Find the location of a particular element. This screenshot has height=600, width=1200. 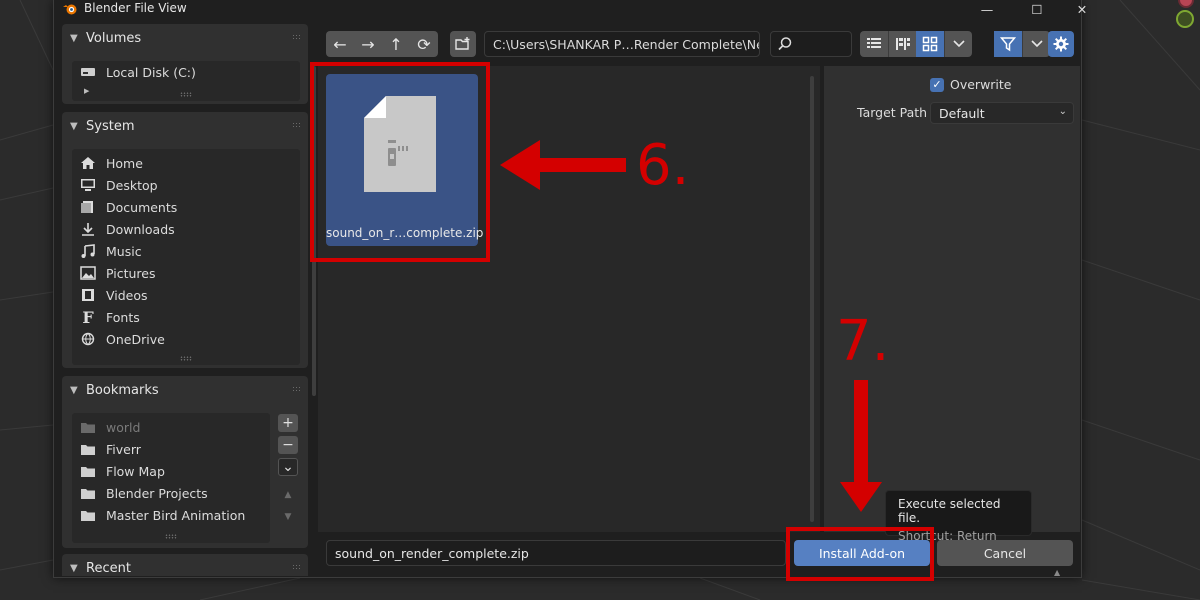

bookmark-label: world is located at coordinates (123, 427).